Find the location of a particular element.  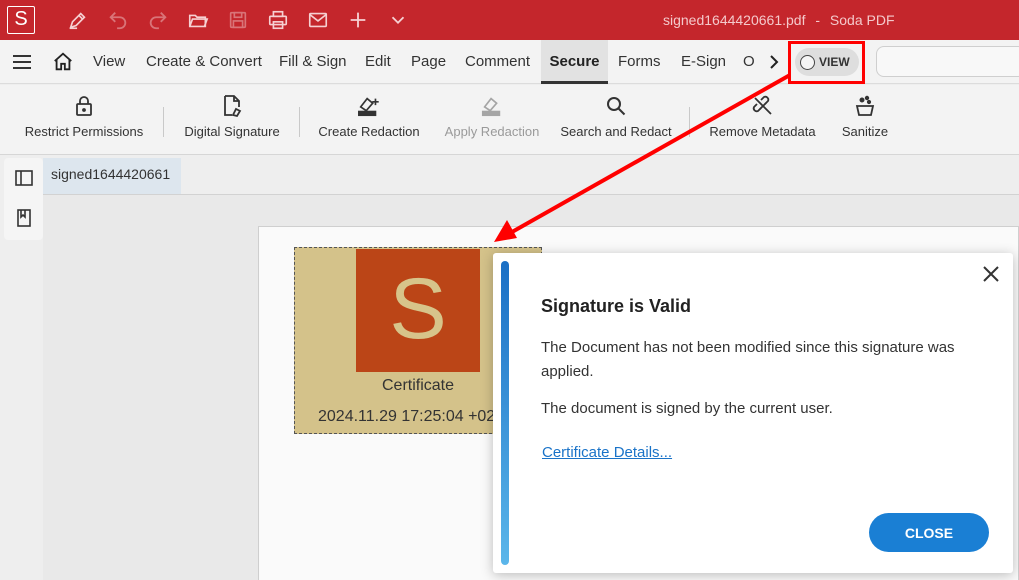

chevron-right-icon is located at coordinates (774, 62).